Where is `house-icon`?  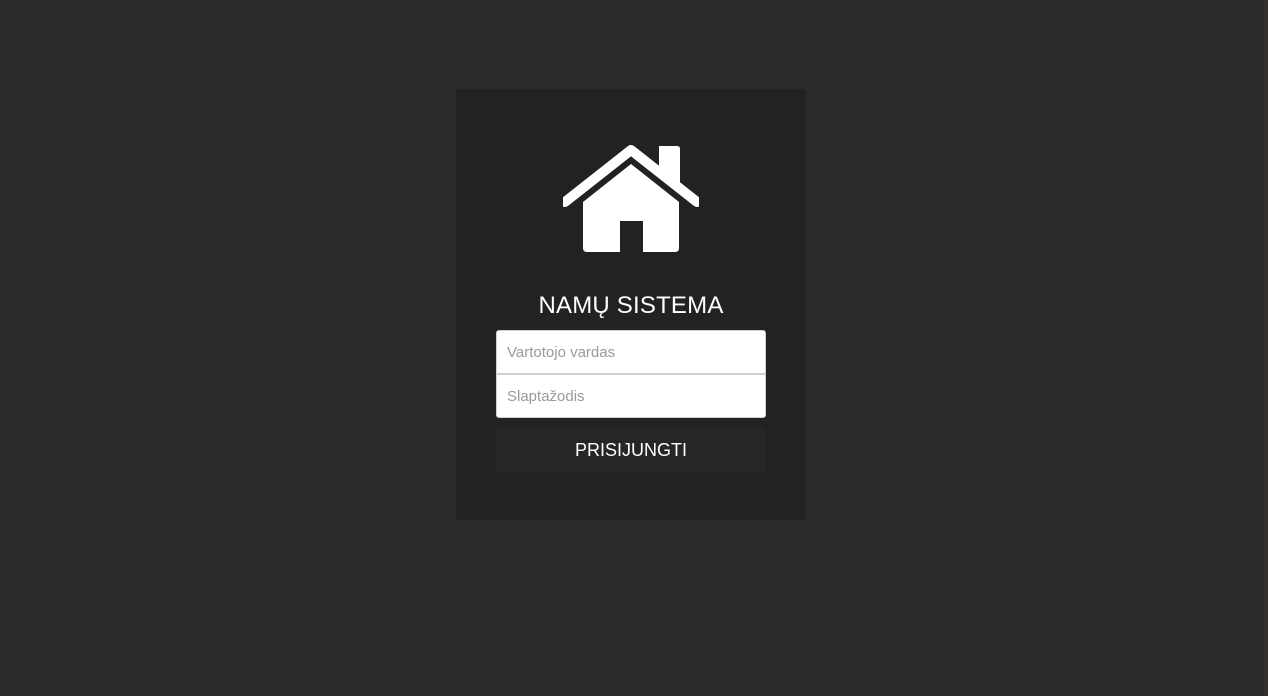 house-icon is located at coordinates (631, 199).